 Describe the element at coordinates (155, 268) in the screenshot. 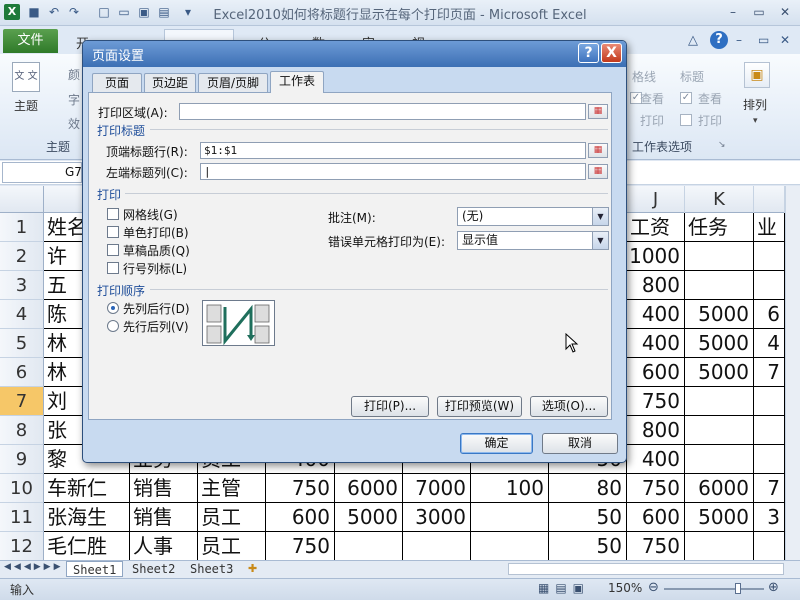

I see `row-col-headings-label: 行号列标(L)` at that location.